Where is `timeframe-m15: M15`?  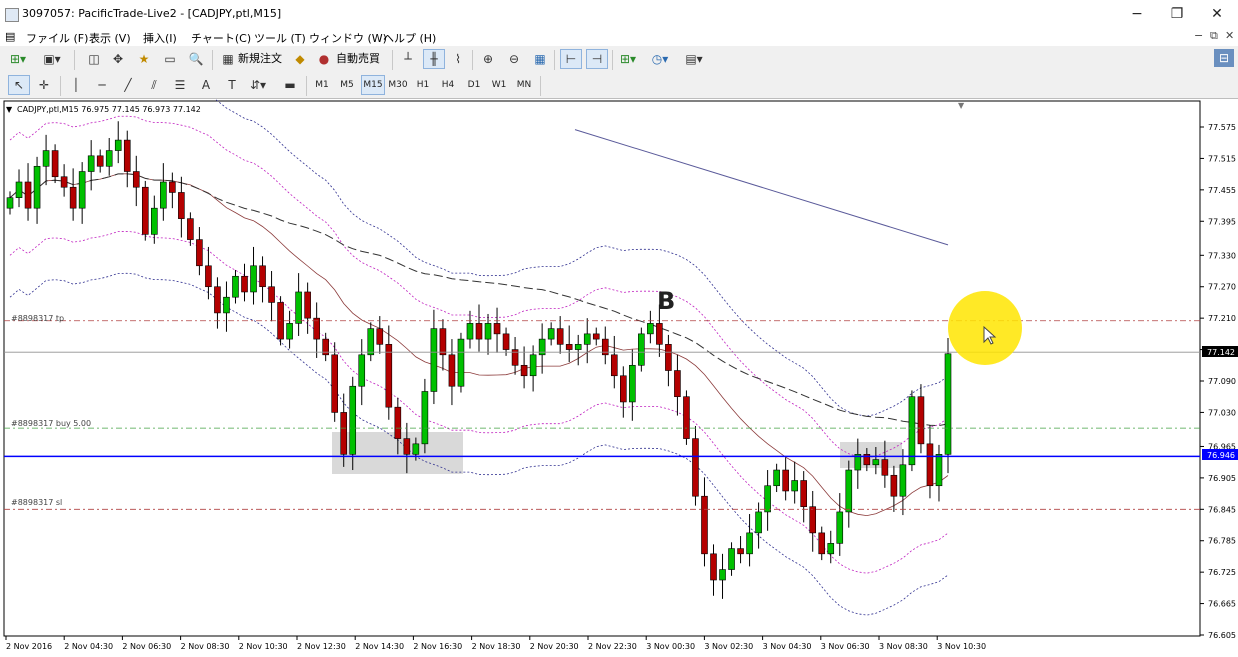 timeframe-m15: M15 is located at coordinates (373, 85).